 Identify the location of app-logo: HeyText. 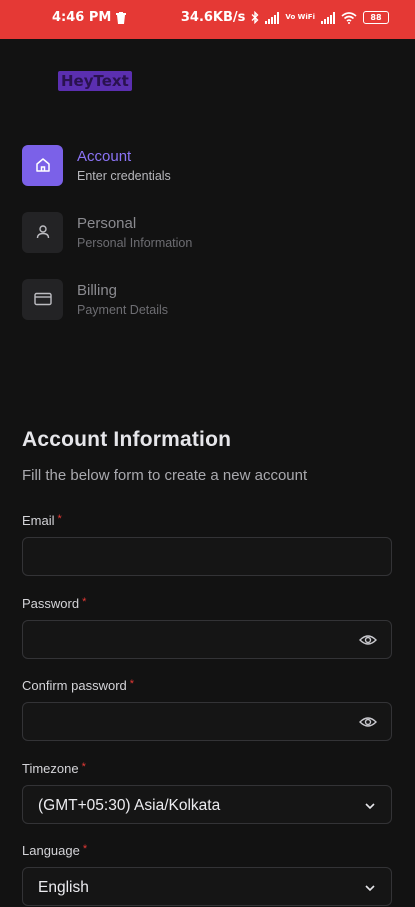
(95, 81).